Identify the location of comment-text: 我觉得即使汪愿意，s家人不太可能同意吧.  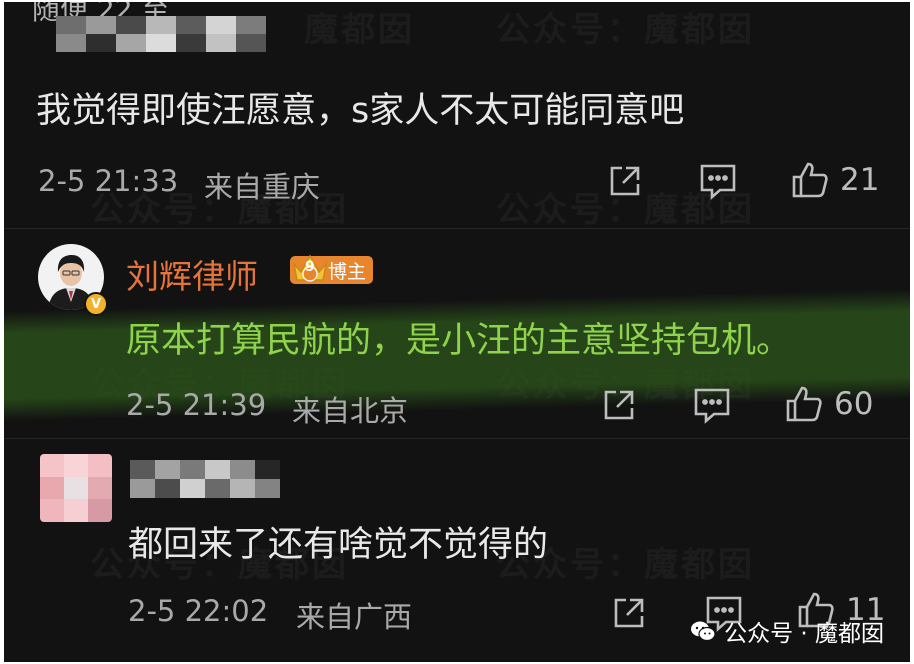
(360, 111).